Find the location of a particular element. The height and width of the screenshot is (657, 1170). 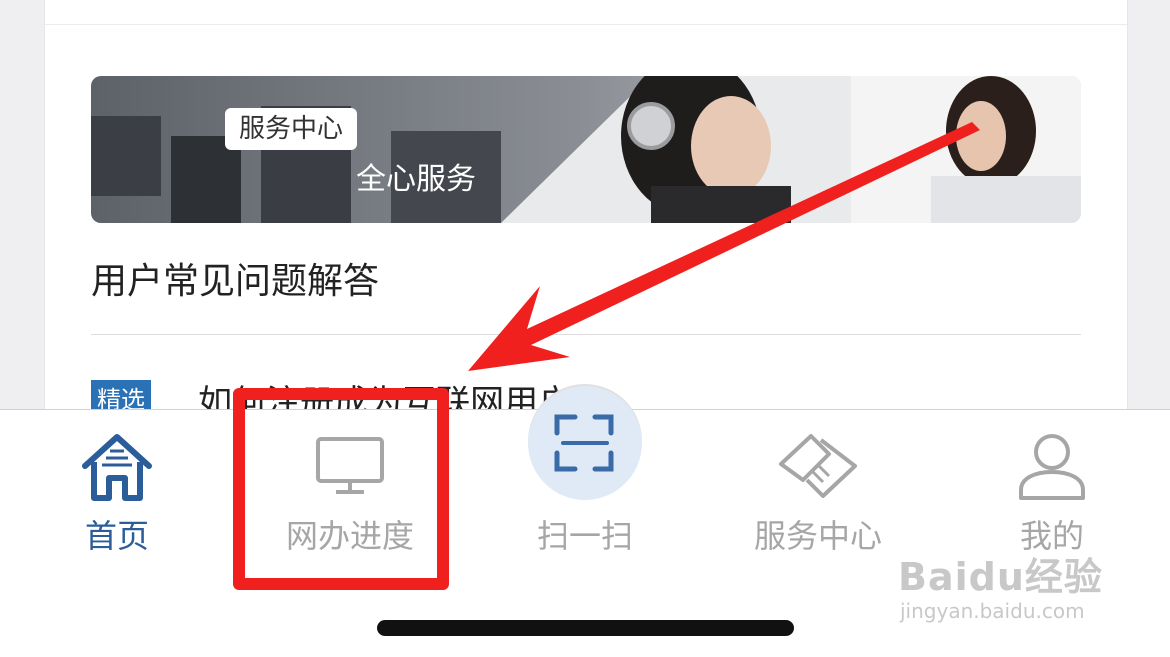

faq-divider is located at coordinates (586, 334).